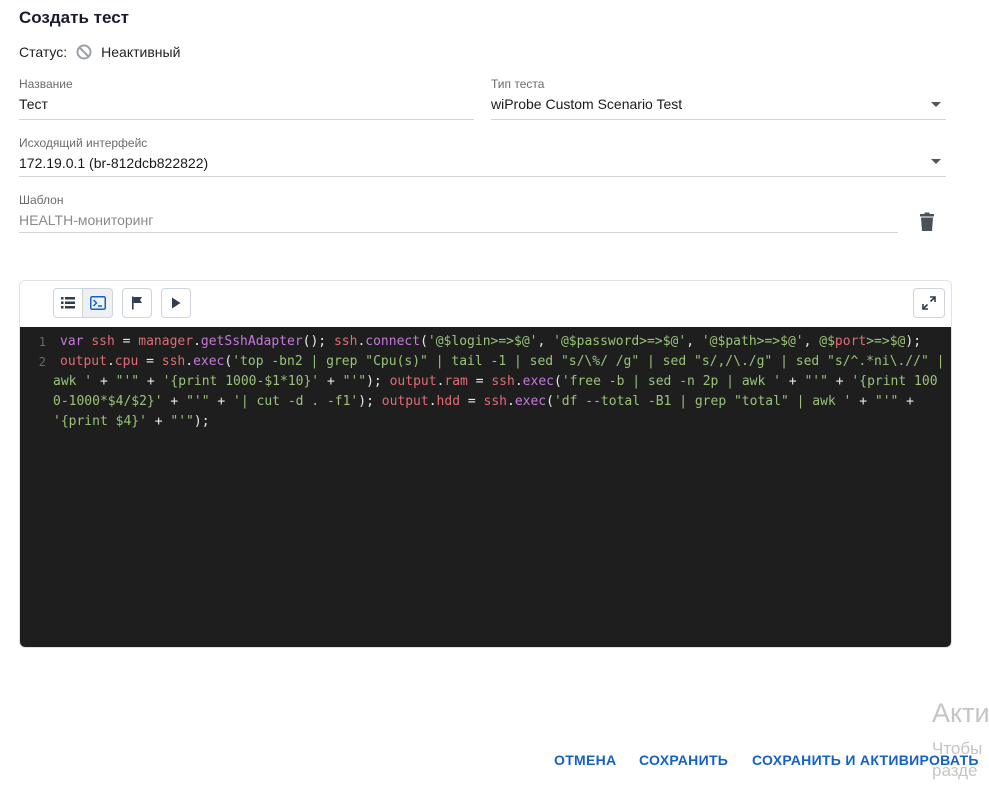 This screenshot has width=989, height=787. Describe the element at coordinates (683, 760) in the screenshot. I see `save-button: СОХРАНИТЬ` at that location.